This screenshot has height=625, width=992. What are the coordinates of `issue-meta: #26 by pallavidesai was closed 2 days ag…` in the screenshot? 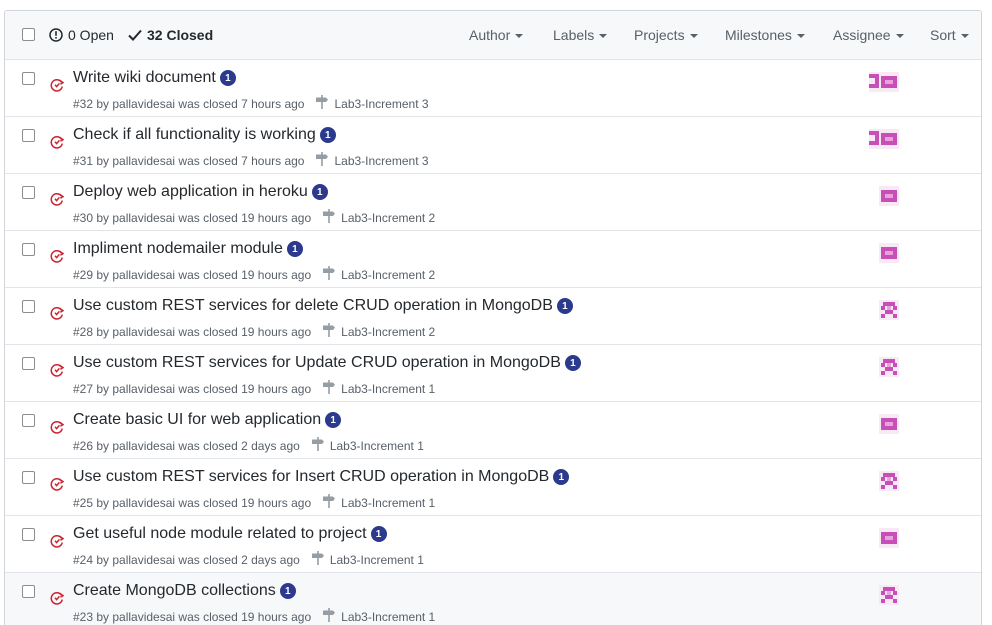 It's located at (248, 445).